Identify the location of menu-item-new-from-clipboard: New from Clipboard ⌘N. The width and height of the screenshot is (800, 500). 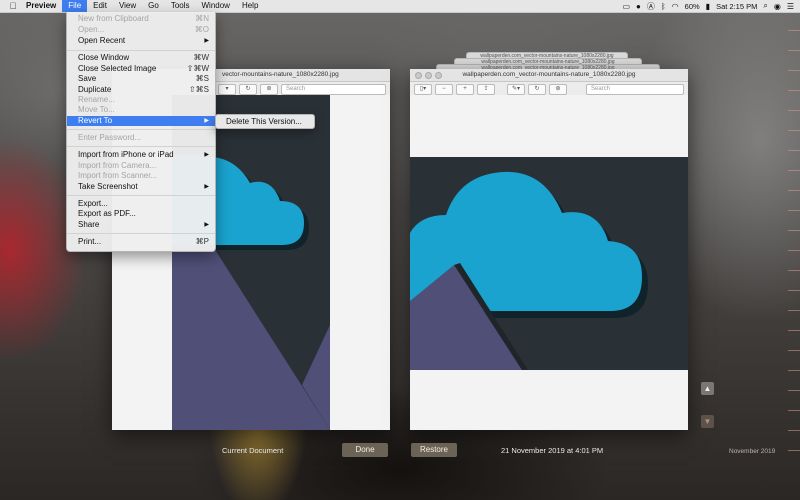
(141, 19).